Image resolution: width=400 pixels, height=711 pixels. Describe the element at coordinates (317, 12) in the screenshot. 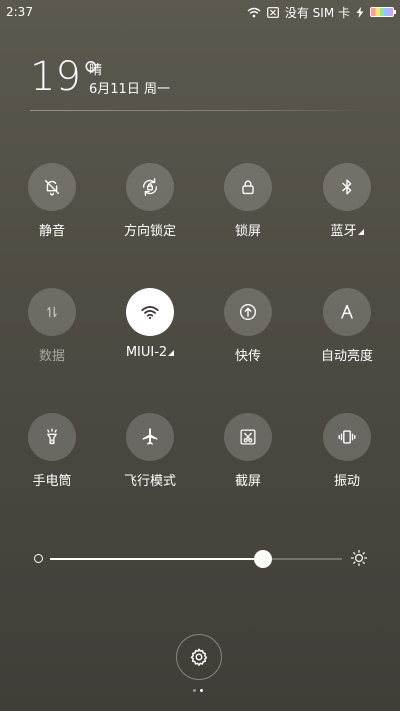

I see `sim-status-text: 没有 SIM 卡` at that location.